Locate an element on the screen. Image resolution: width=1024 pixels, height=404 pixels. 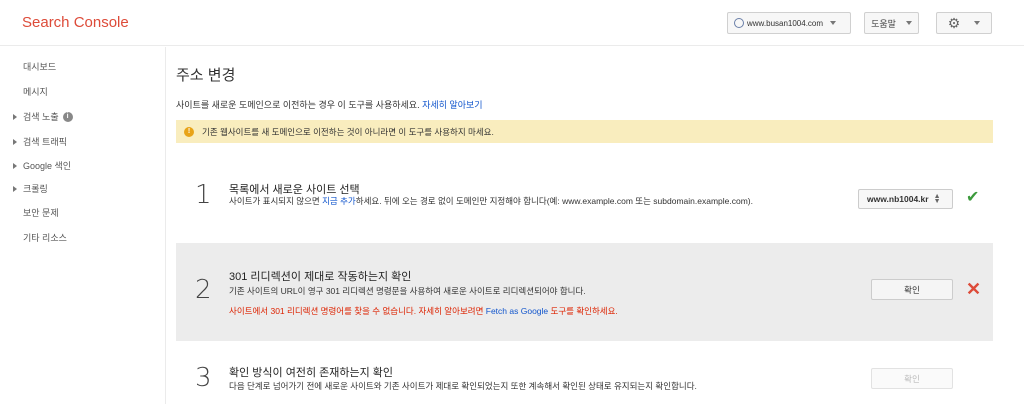
step-number: 3 is located at coordinates (203, 378).